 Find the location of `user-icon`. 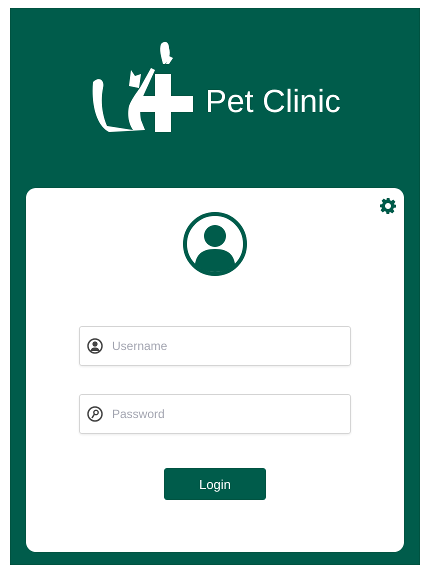

user-icon is located at coordinates (95, 346).